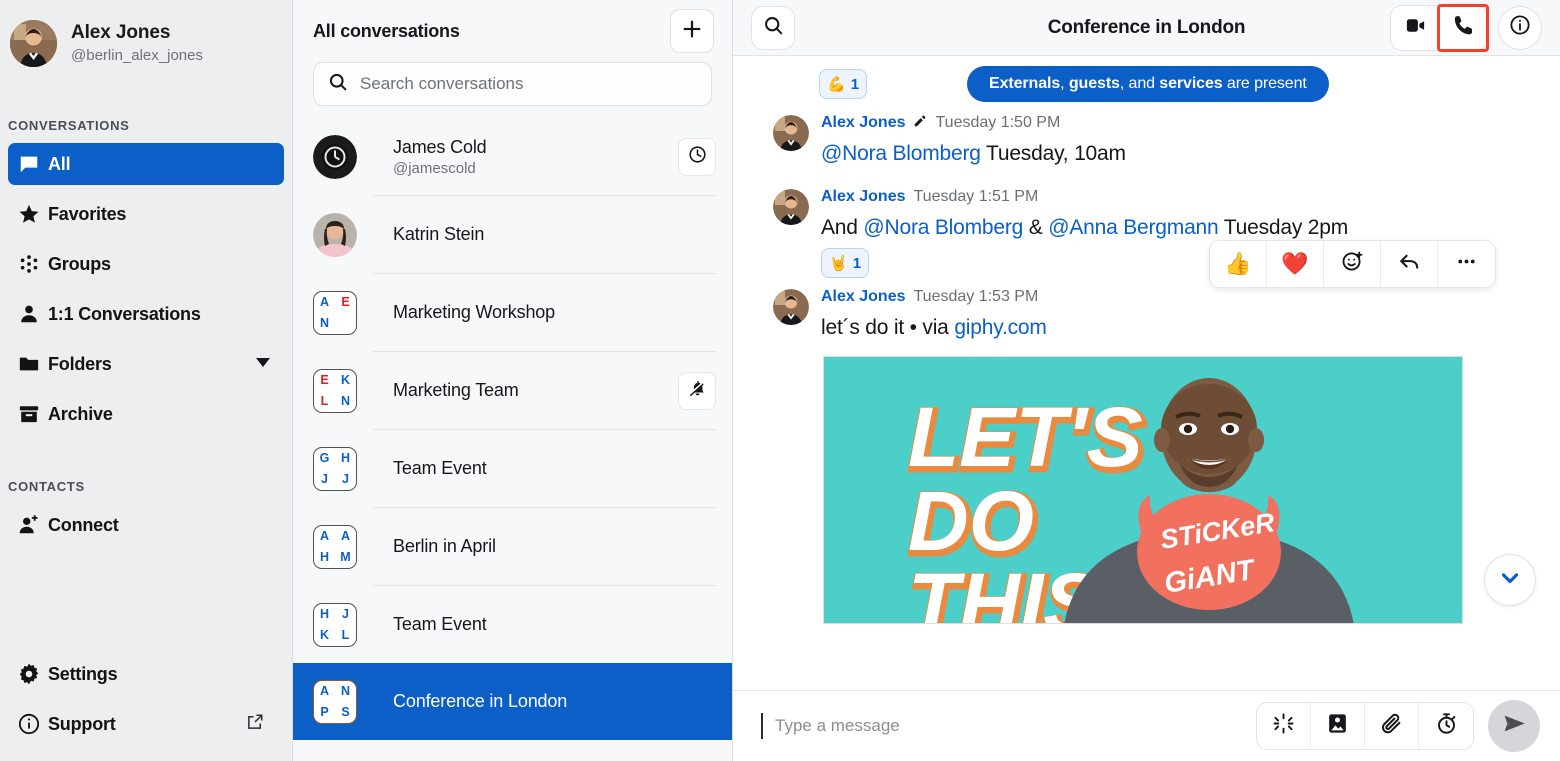 The image size is (1560, 761). I want to click on message-text: let´s do it • via giphy.com, so click(1190, 328).